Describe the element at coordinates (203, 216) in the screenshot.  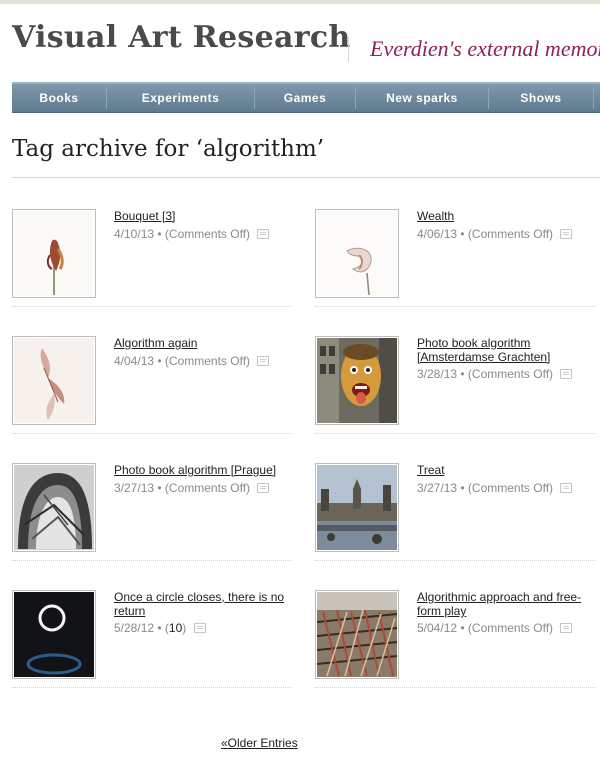
I see `post-title: Bouquet [3]` at that location.